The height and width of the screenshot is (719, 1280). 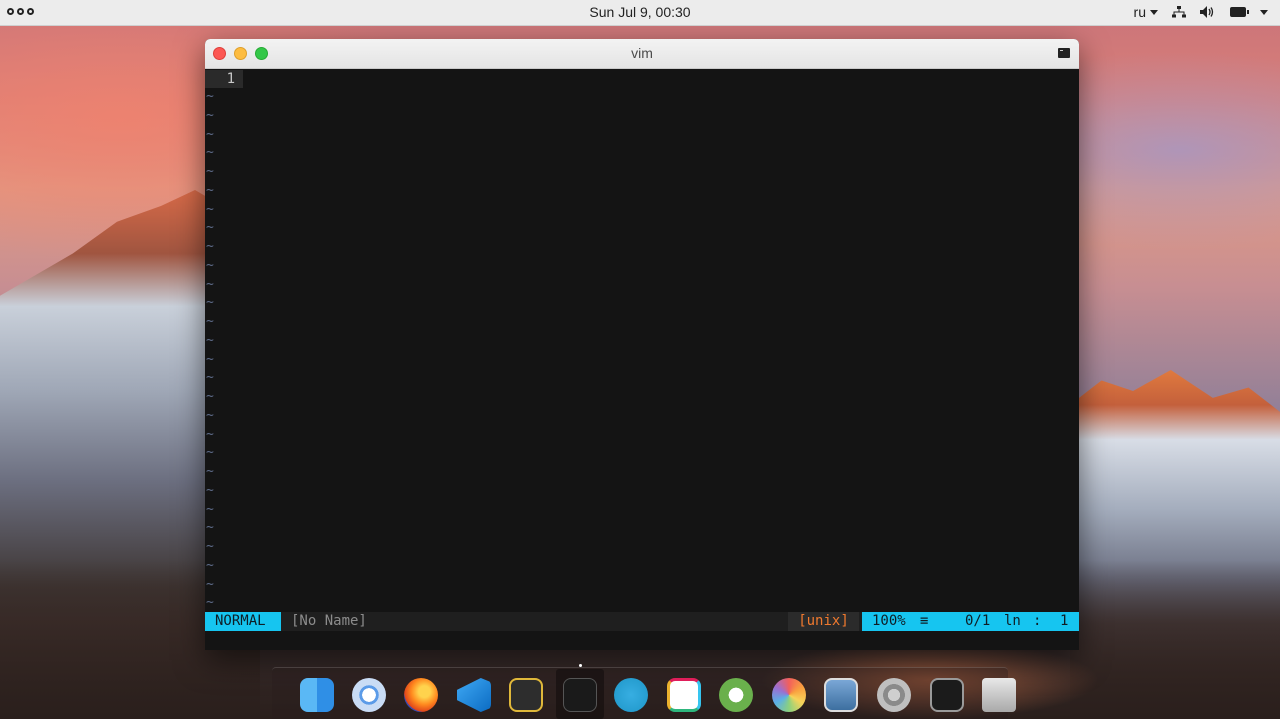 I want to click on dock-running-indicator, so click(x=580, y=665).